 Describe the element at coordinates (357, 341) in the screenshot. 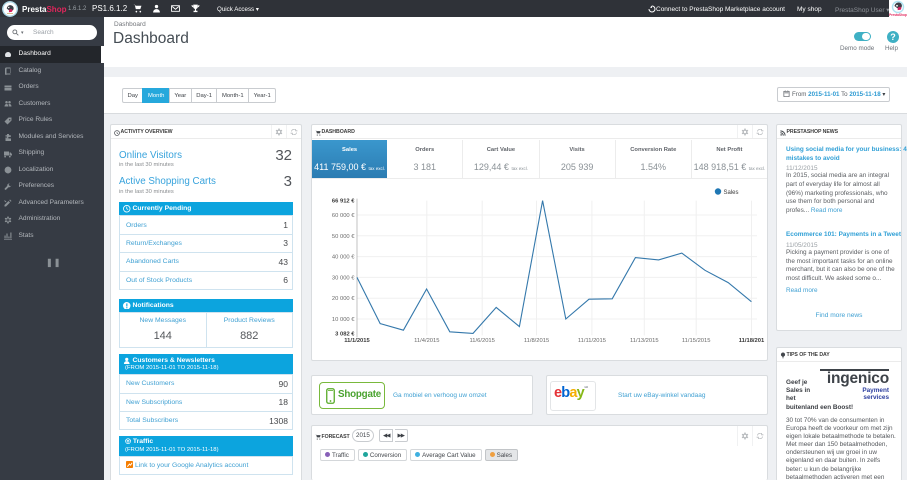

I see `svg-text: 11/1/2015` at that location.